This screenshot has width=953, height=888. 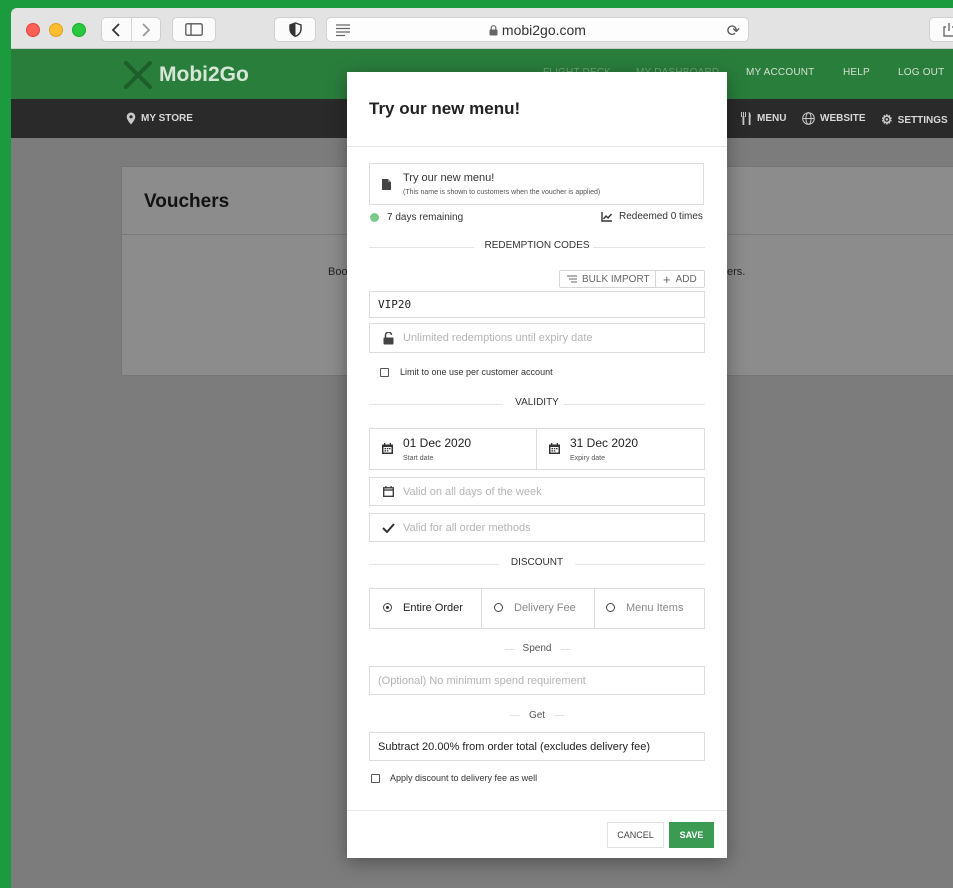 What do you see at coordinates (493, 30) in the screenshot?
I see `lock-icon` at bounding box center [493, 30].